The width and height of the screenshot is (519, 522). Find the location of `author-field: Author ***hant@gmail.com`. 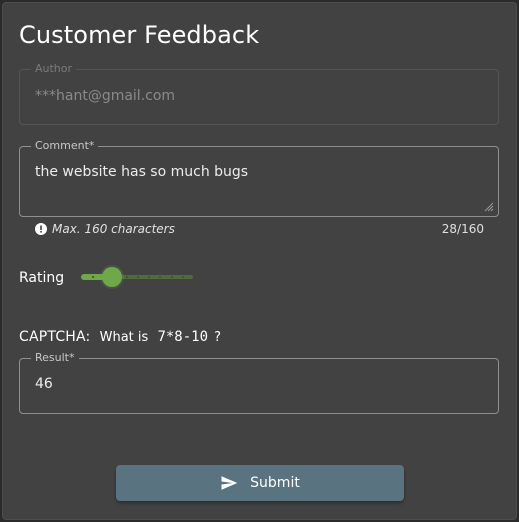

author-field: Author ***hant@gmail.com is located at coordinates (259, 93).